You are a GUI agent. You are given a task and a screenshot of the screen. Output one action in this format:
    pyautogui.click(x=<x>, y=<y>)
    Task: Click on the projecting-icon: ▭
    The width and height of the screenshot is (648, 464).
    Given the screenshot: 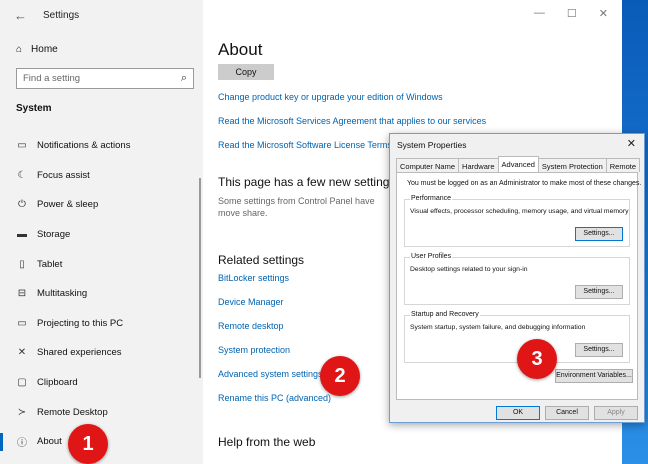 What is the action you would take?
    pyautogui.click(x=22, y=323)
    